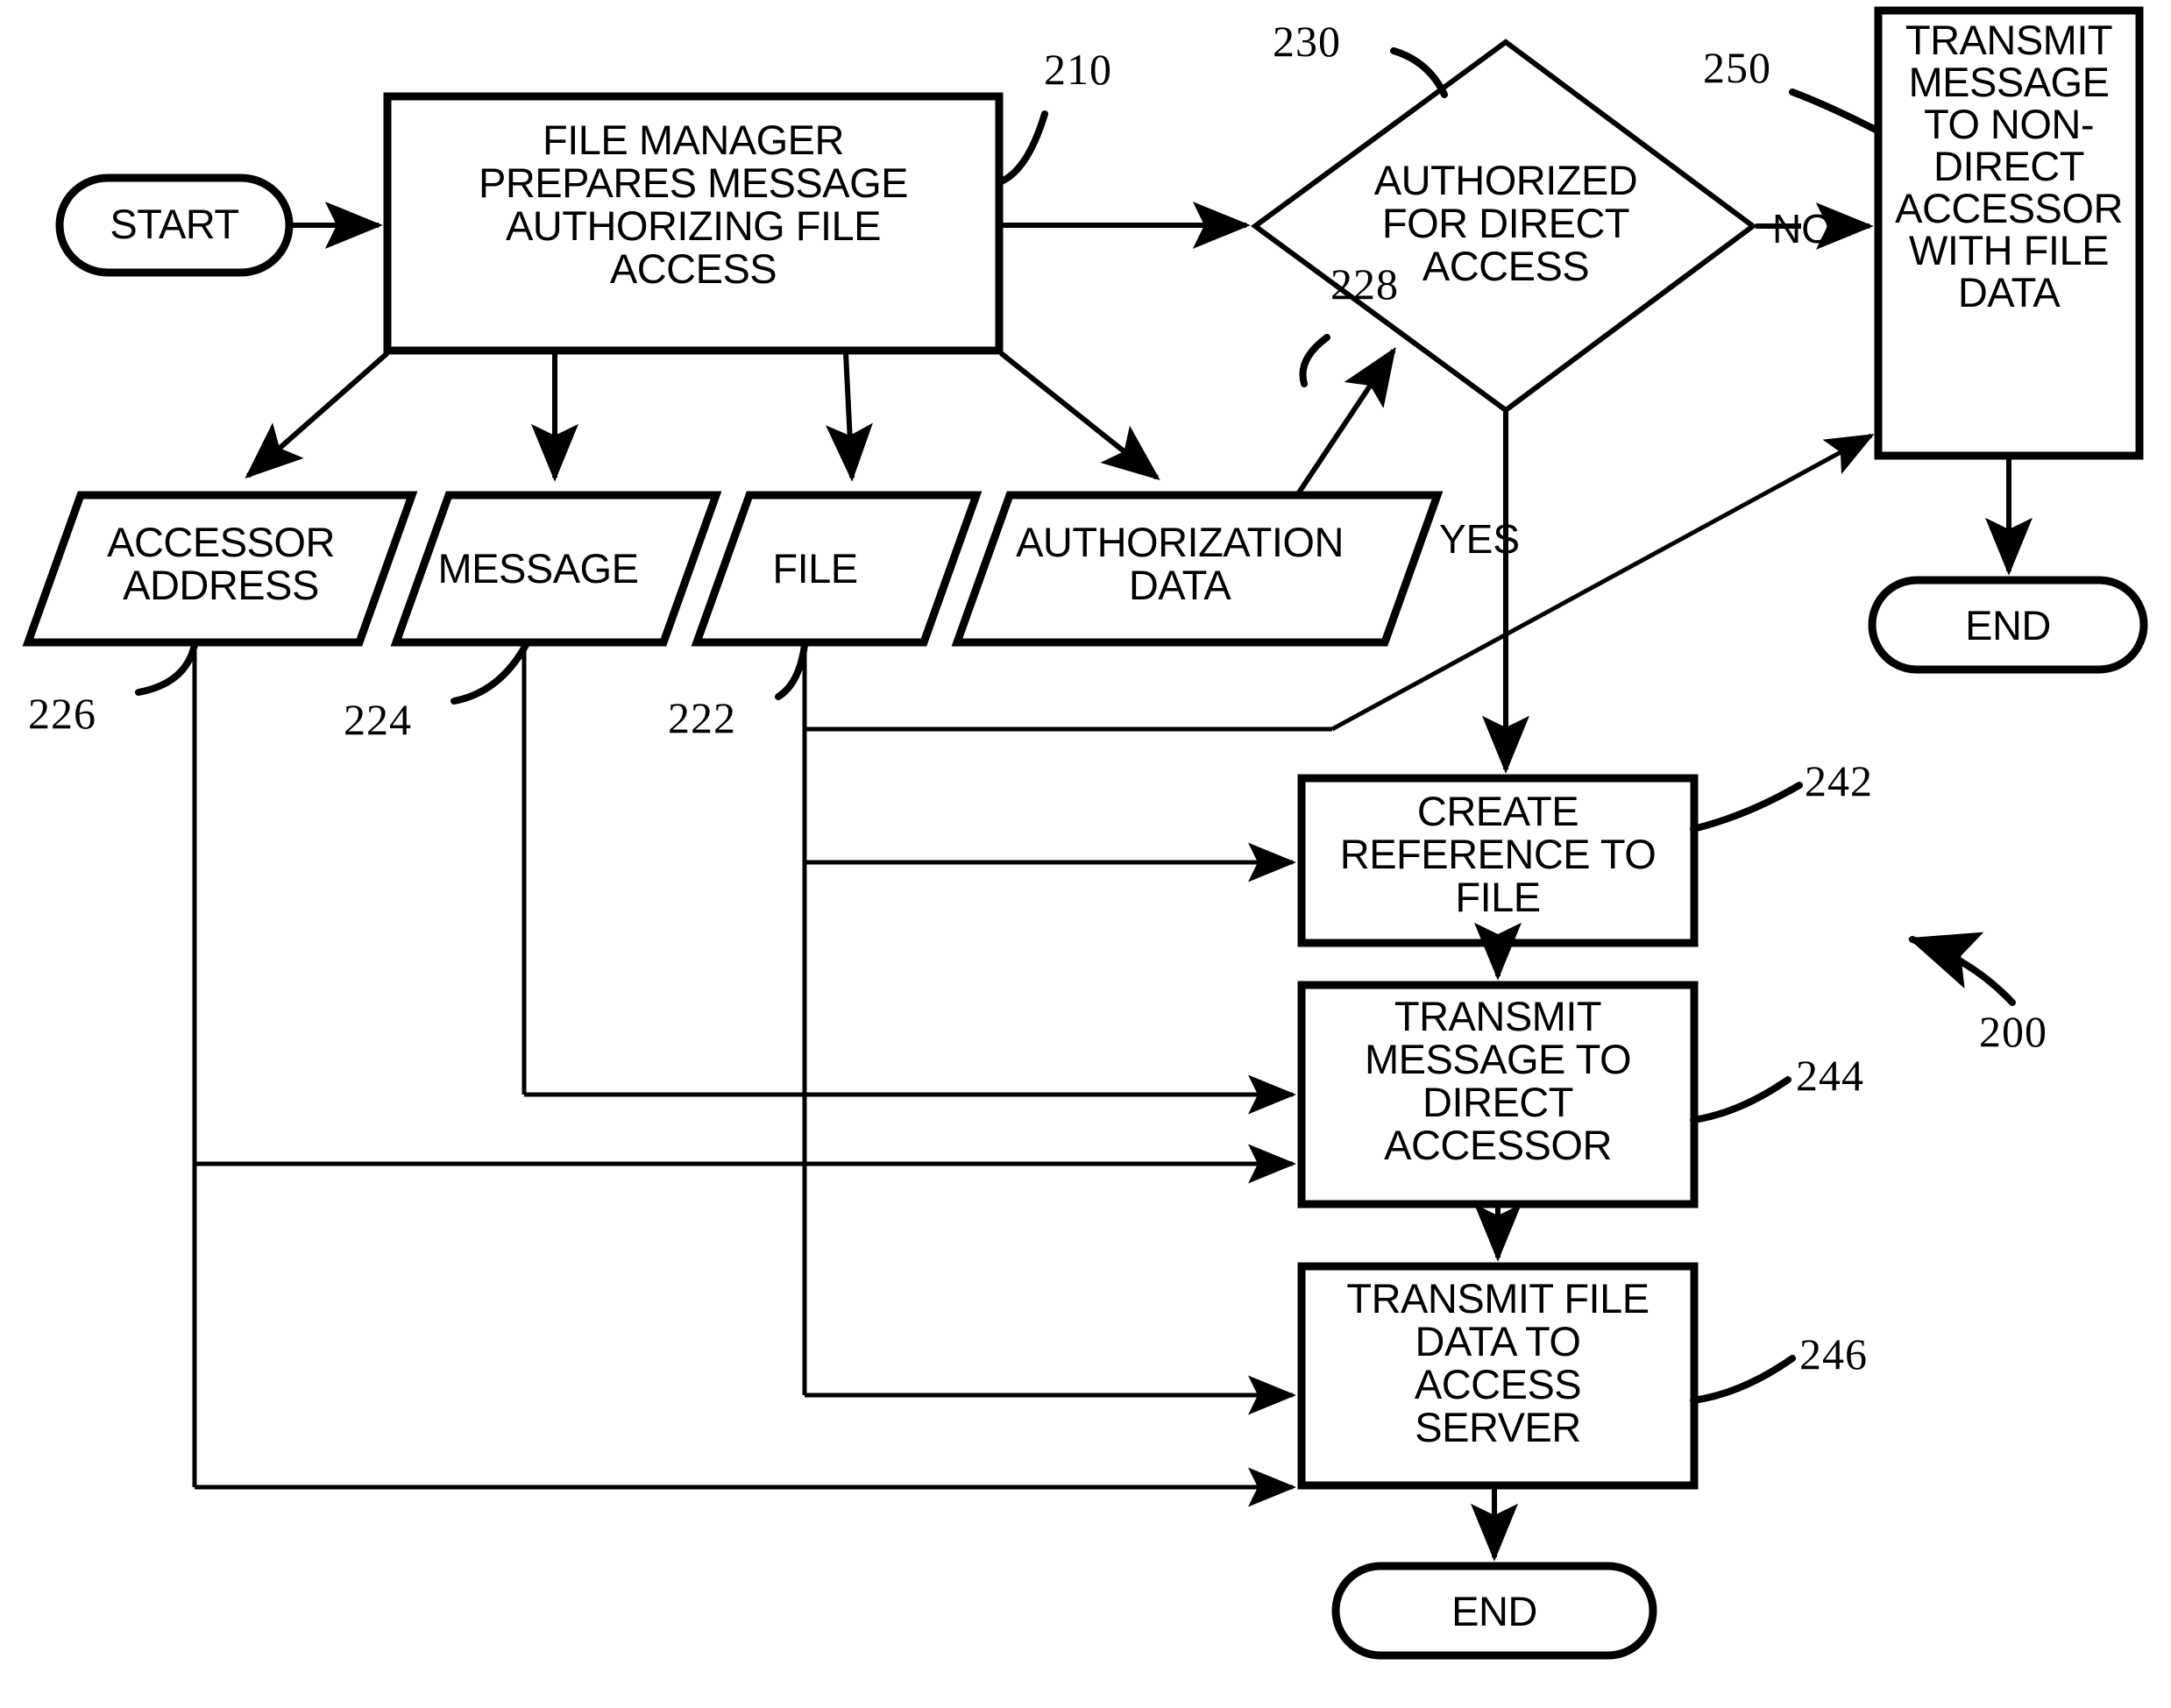 This screenshot has width=2171, height=1708. What do you see at coordinates (815, 568) in the screenshot?
I see `data-222-label: FILE` at bounding box center [815, 568].